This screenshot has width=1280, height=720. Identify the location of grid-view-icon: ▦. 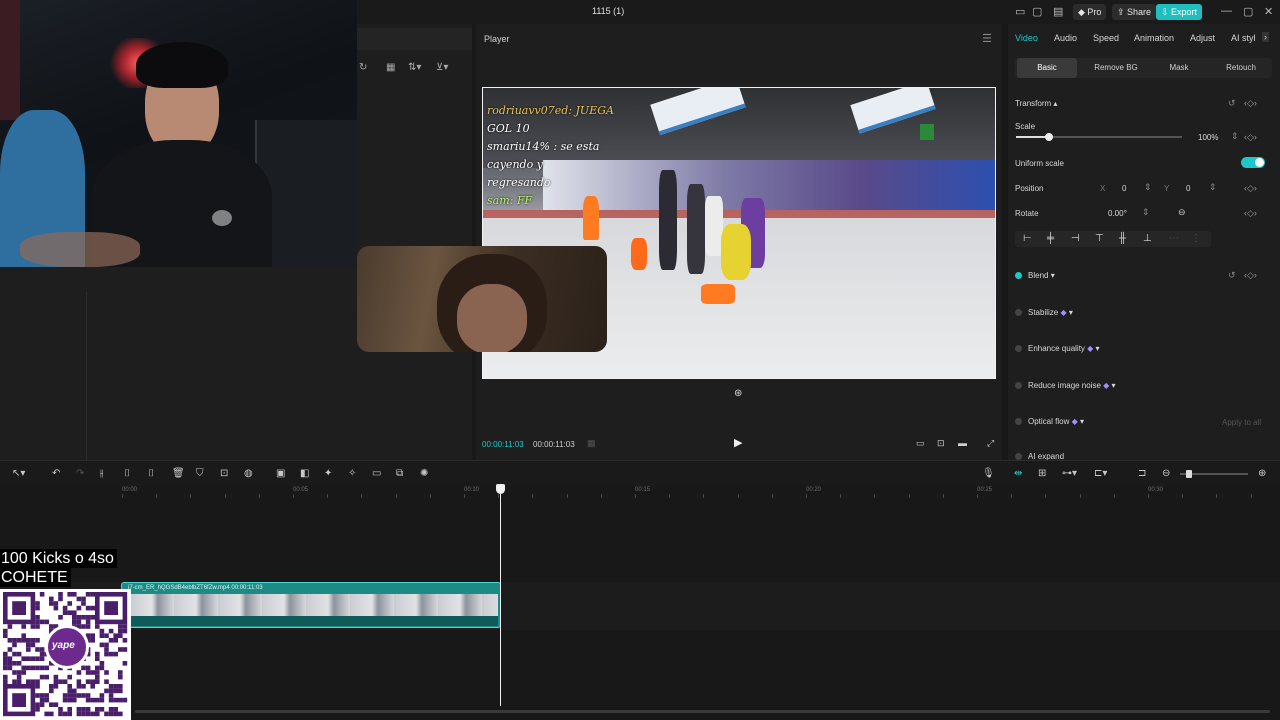
(390, 67).